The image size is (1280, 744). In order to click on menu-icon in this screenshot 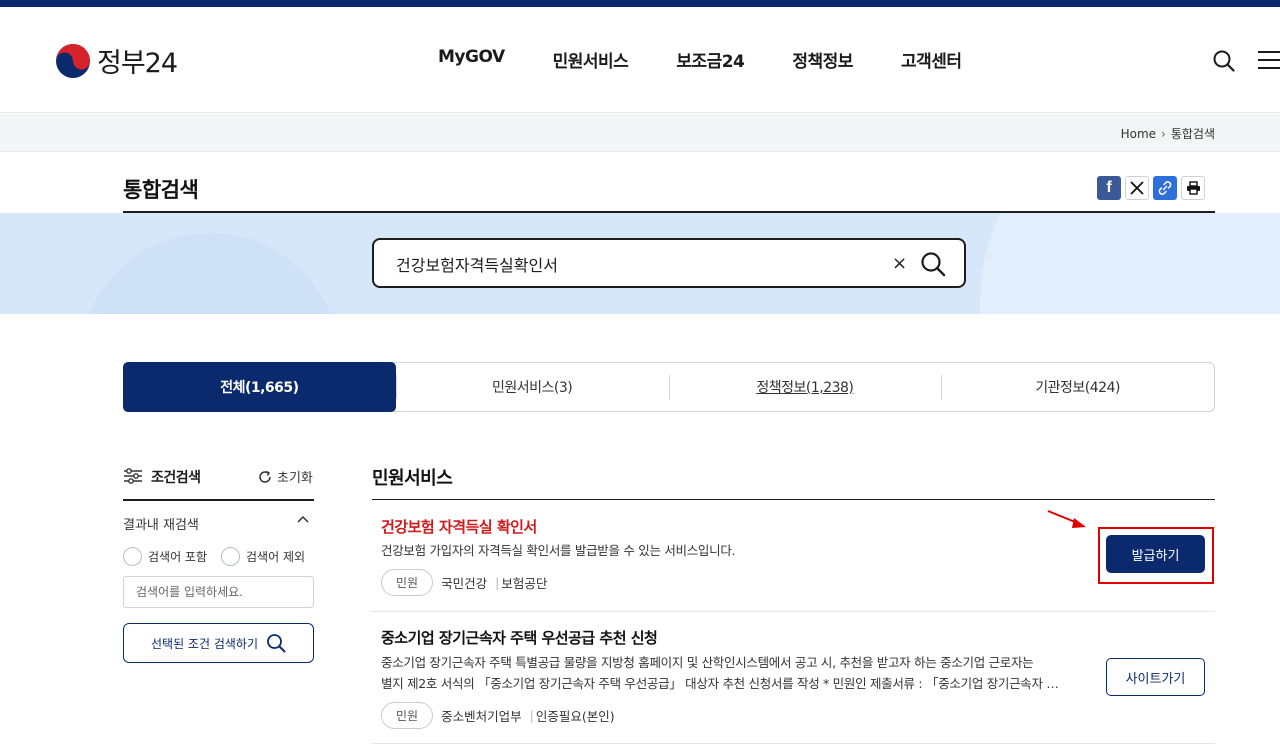, I will do `click(1269, 60)`.